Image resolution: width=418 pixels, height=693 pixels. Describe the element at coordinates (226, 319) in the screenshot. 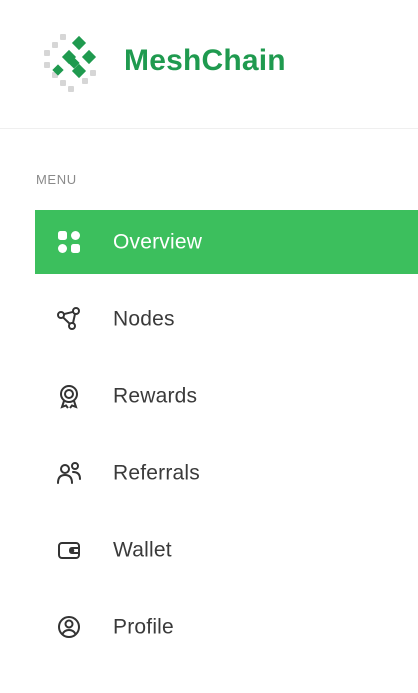

I see `sidebar-item-nodes: Nodes` at that location.